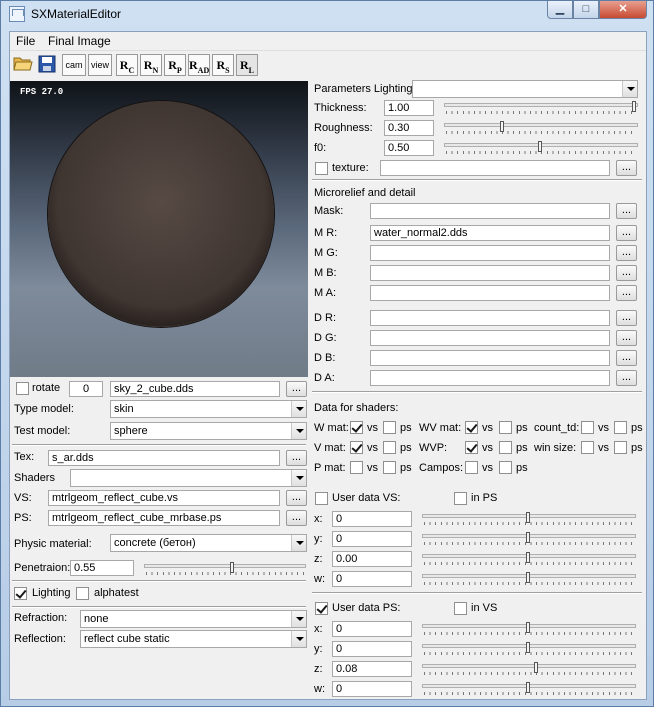 Image resolution: width=654 pixels, height=707 pixels. Describe the element at coordinates (356, 427) in the screenshot. I see `w-mat-vs-checkbox` at that location.